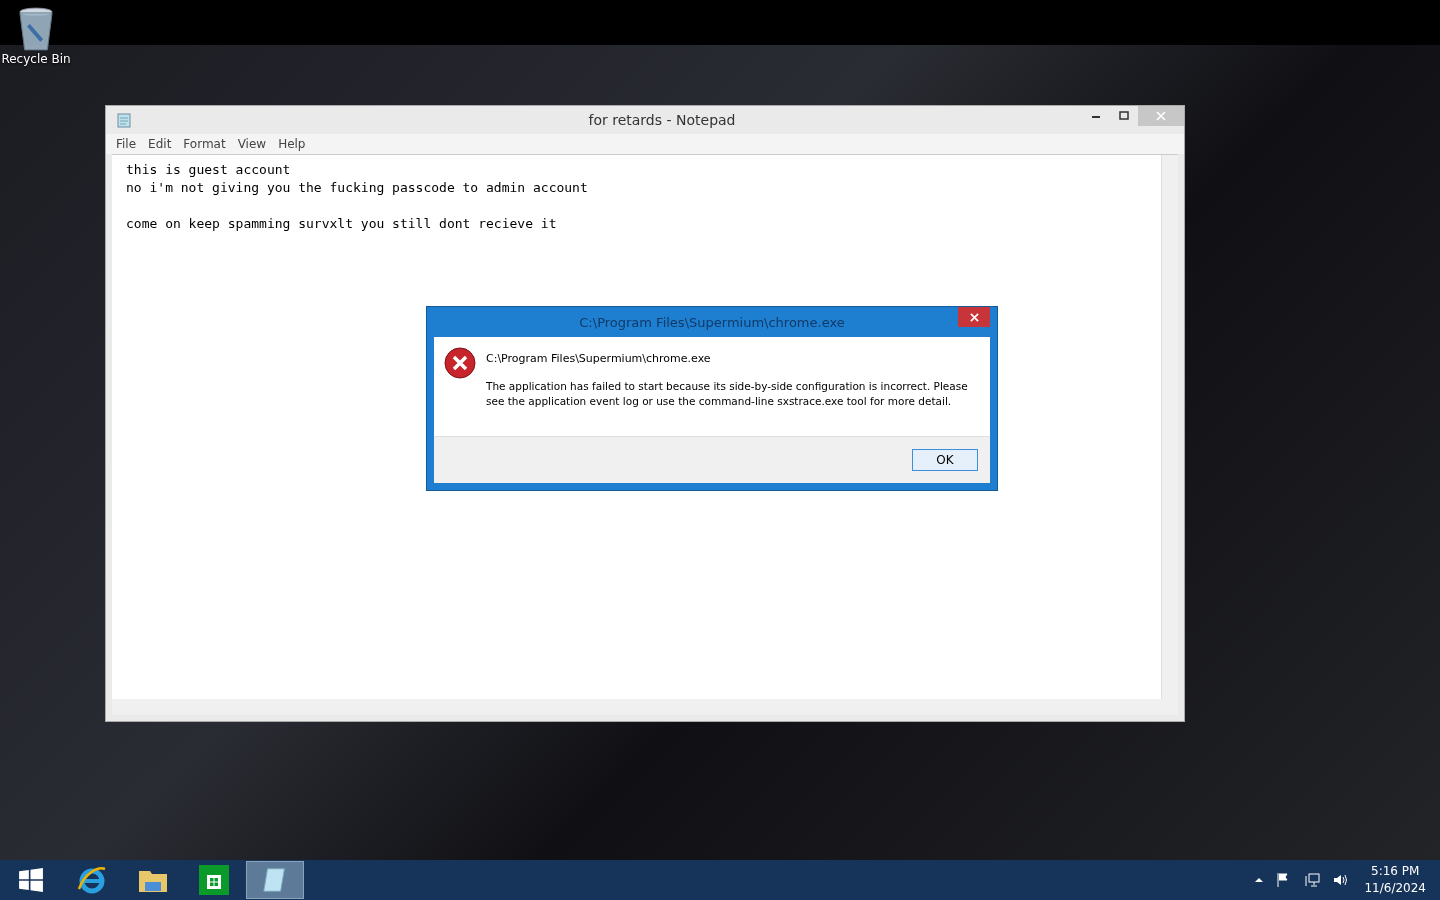 This screenshot has height=900, width=1440. Describe the element at coordinates (292, 144) in the screenshot. I see `menu-item: Help` at that location.